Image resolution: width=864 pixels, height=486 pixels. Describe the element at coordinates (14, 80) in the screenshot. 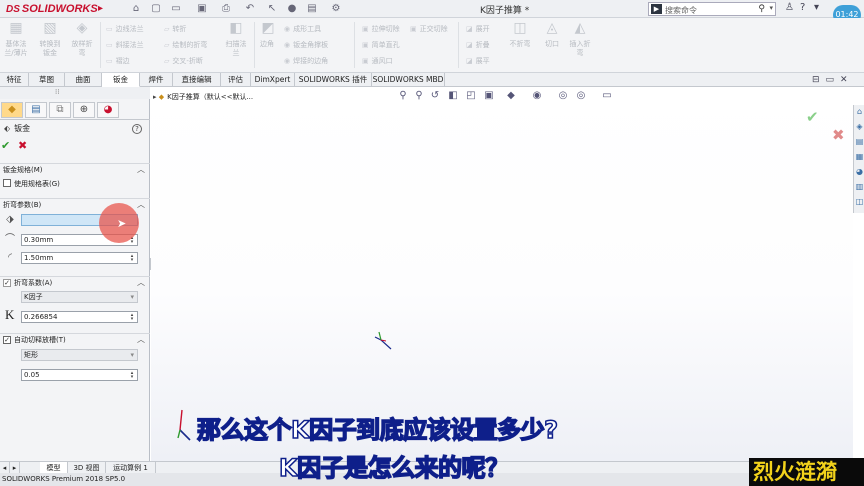

I see `tab-features: 特征` at that location.